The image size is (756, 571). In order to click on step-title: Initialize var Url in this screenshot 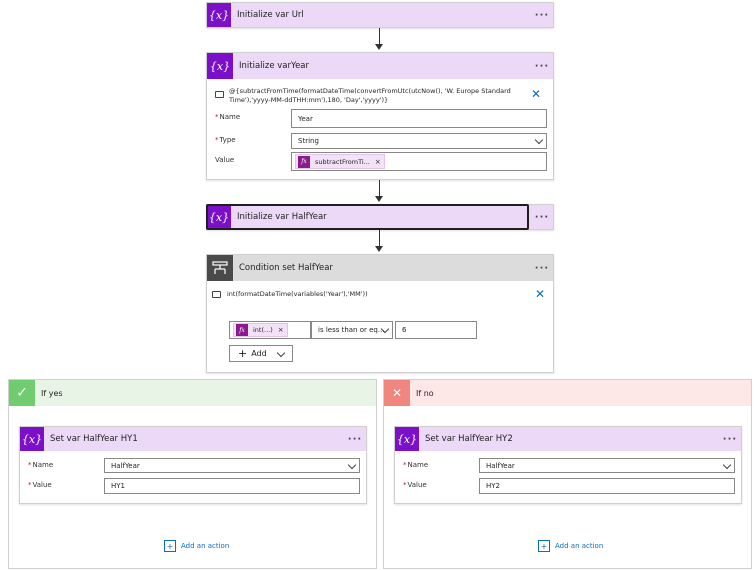, I will do `click(270, 15)`.